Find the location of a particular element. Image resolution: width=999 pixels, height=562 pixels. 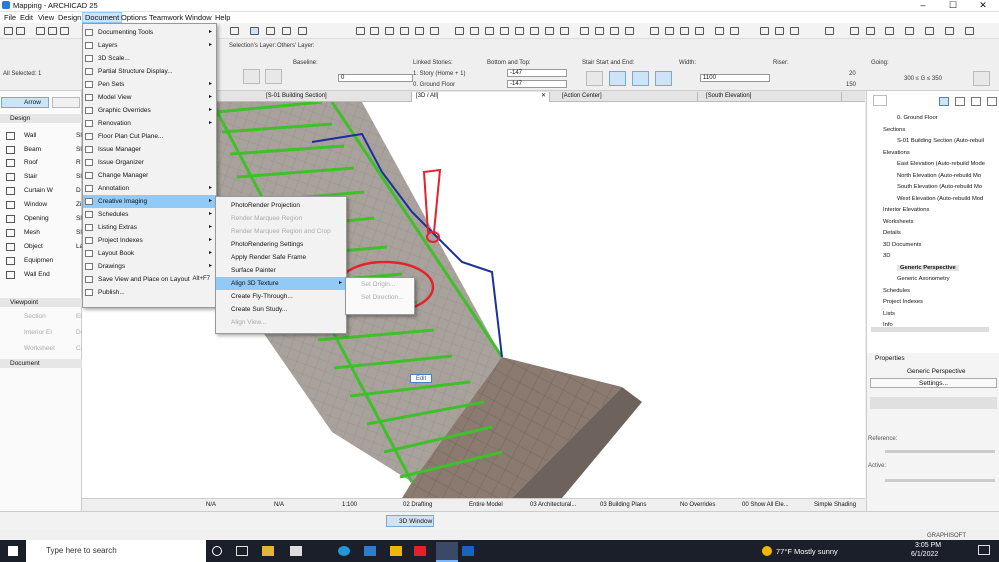

orbit-icon is located at coordinates (302, 31).